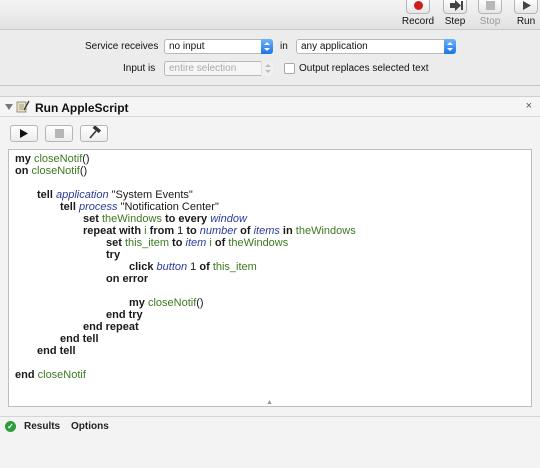  I want to click on action-footer: ✓ Results Options, so click(270, 426).